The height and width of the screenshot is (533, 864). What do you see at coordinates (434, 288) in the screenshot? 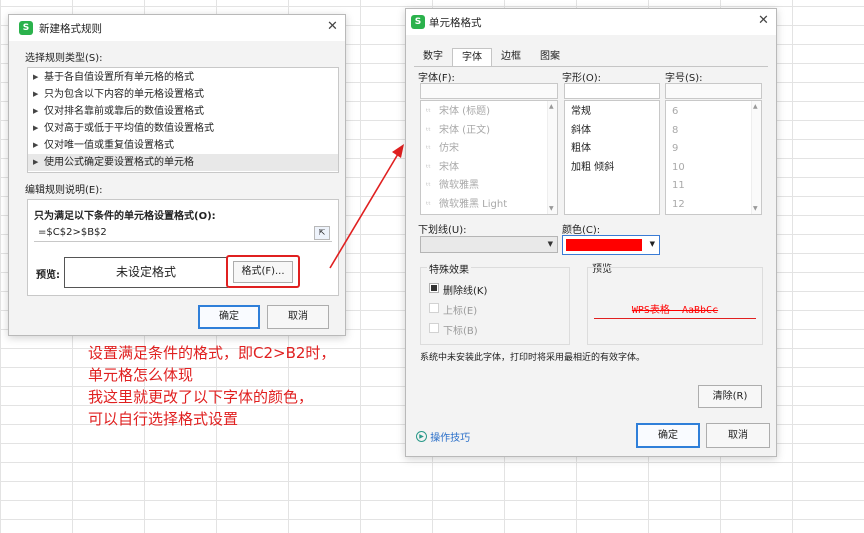
I see `strikethrough-checkbox` at bounding box center [434, 288].